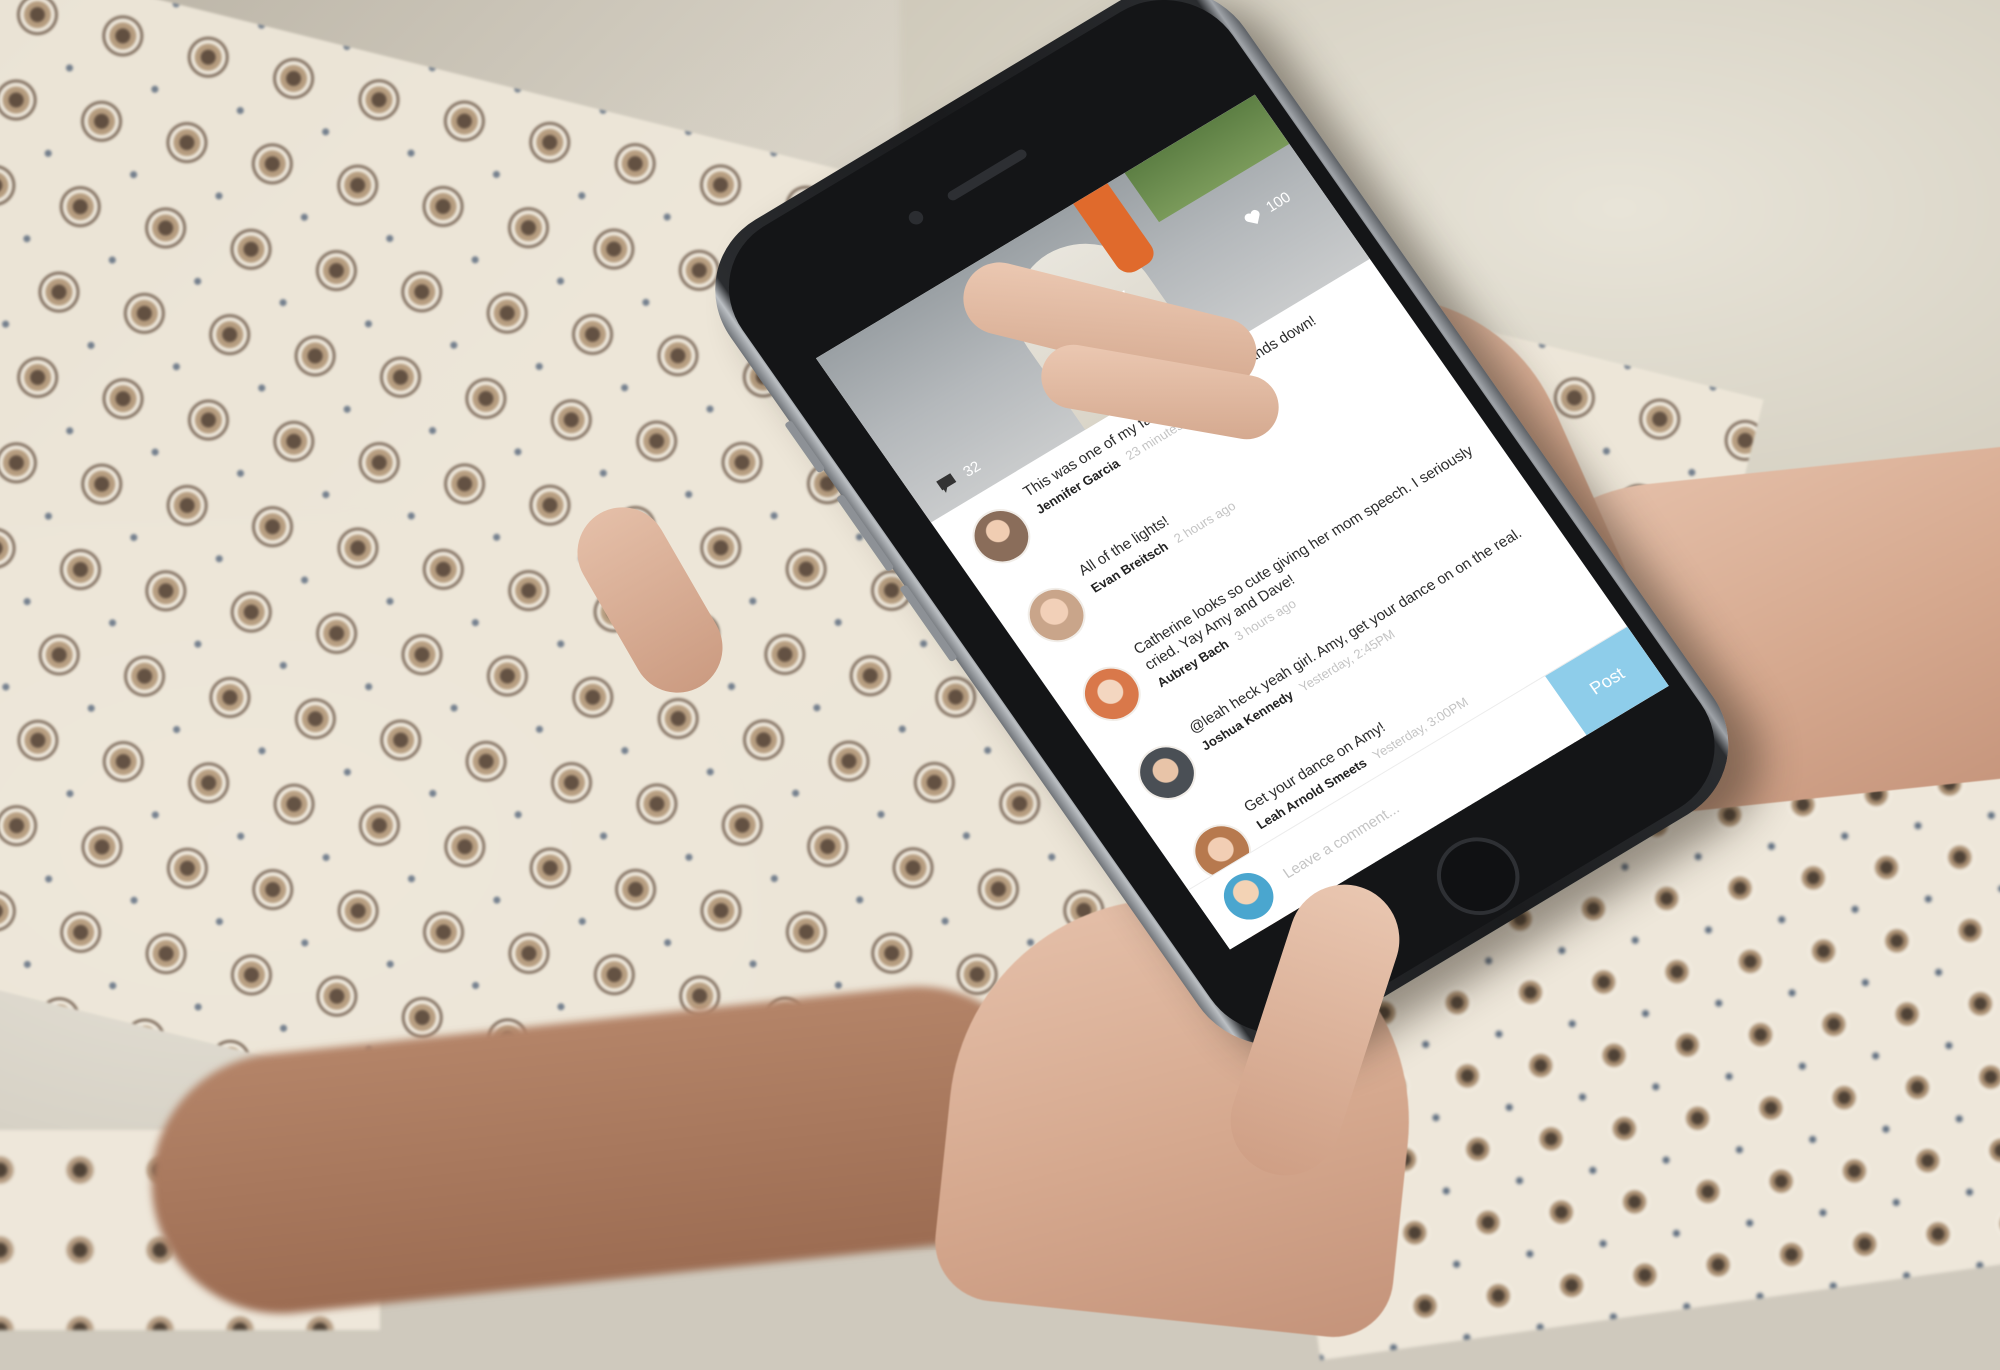 The image size is (2000, 1370). I want to click on comment-count: 32, so click(959, 476).